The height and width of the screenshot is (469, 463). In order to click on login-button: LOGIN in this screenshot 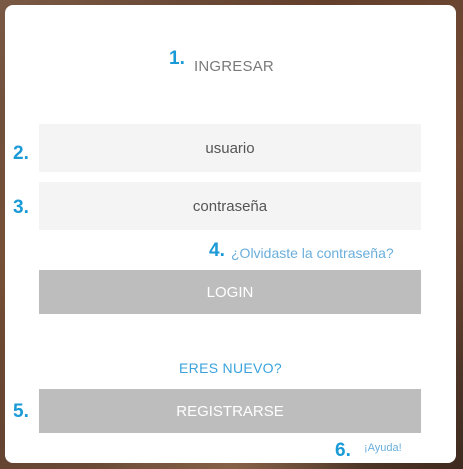, I will do `click(230, 292)`.